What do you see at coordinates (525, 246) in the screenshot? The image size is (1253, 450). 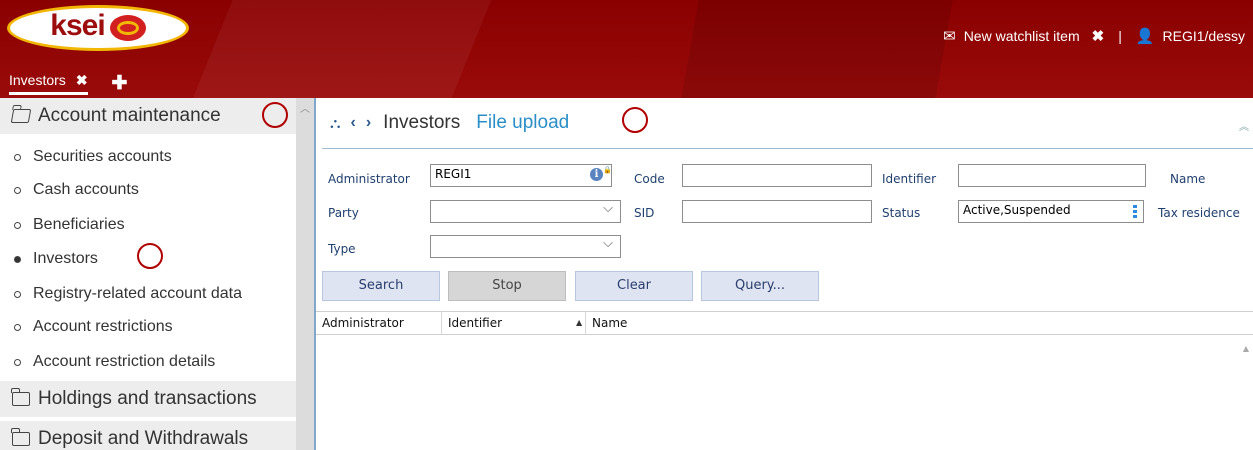 I see `type-select` at bounding box center [525, 246].